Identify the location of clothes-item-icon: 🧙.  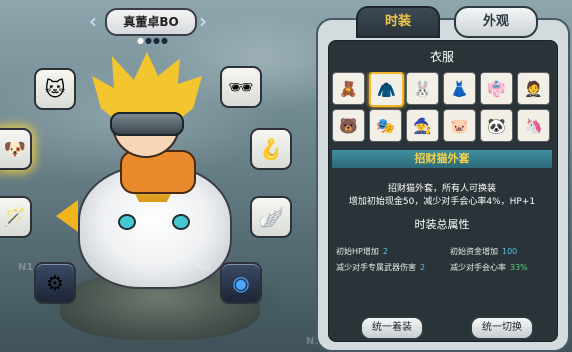
(422, 125).